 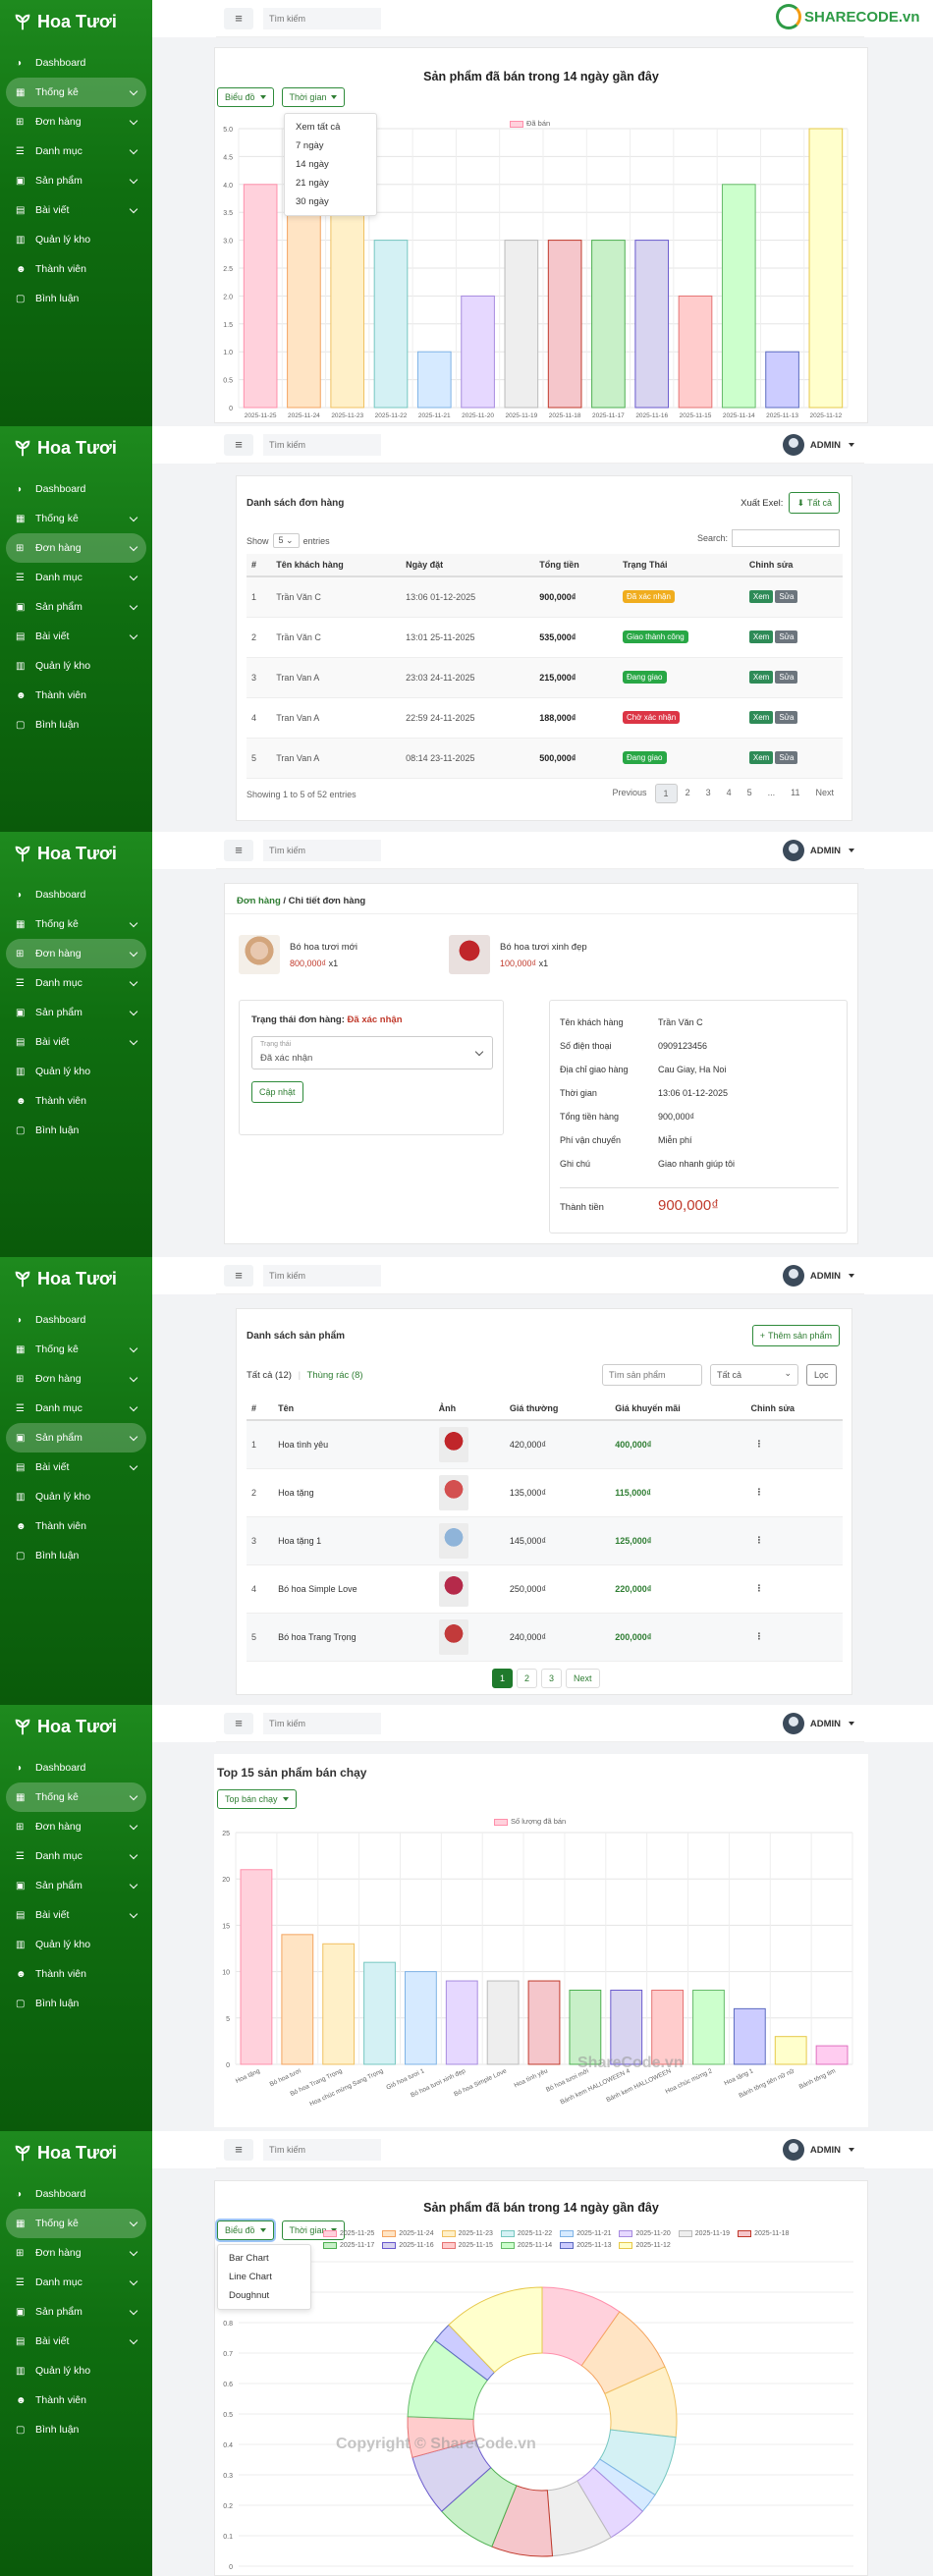 What do you see at coordinates (286, 540) in the screenshot?
I see `page-size-select: 5 ⌄` at bounding box center [286, 540].